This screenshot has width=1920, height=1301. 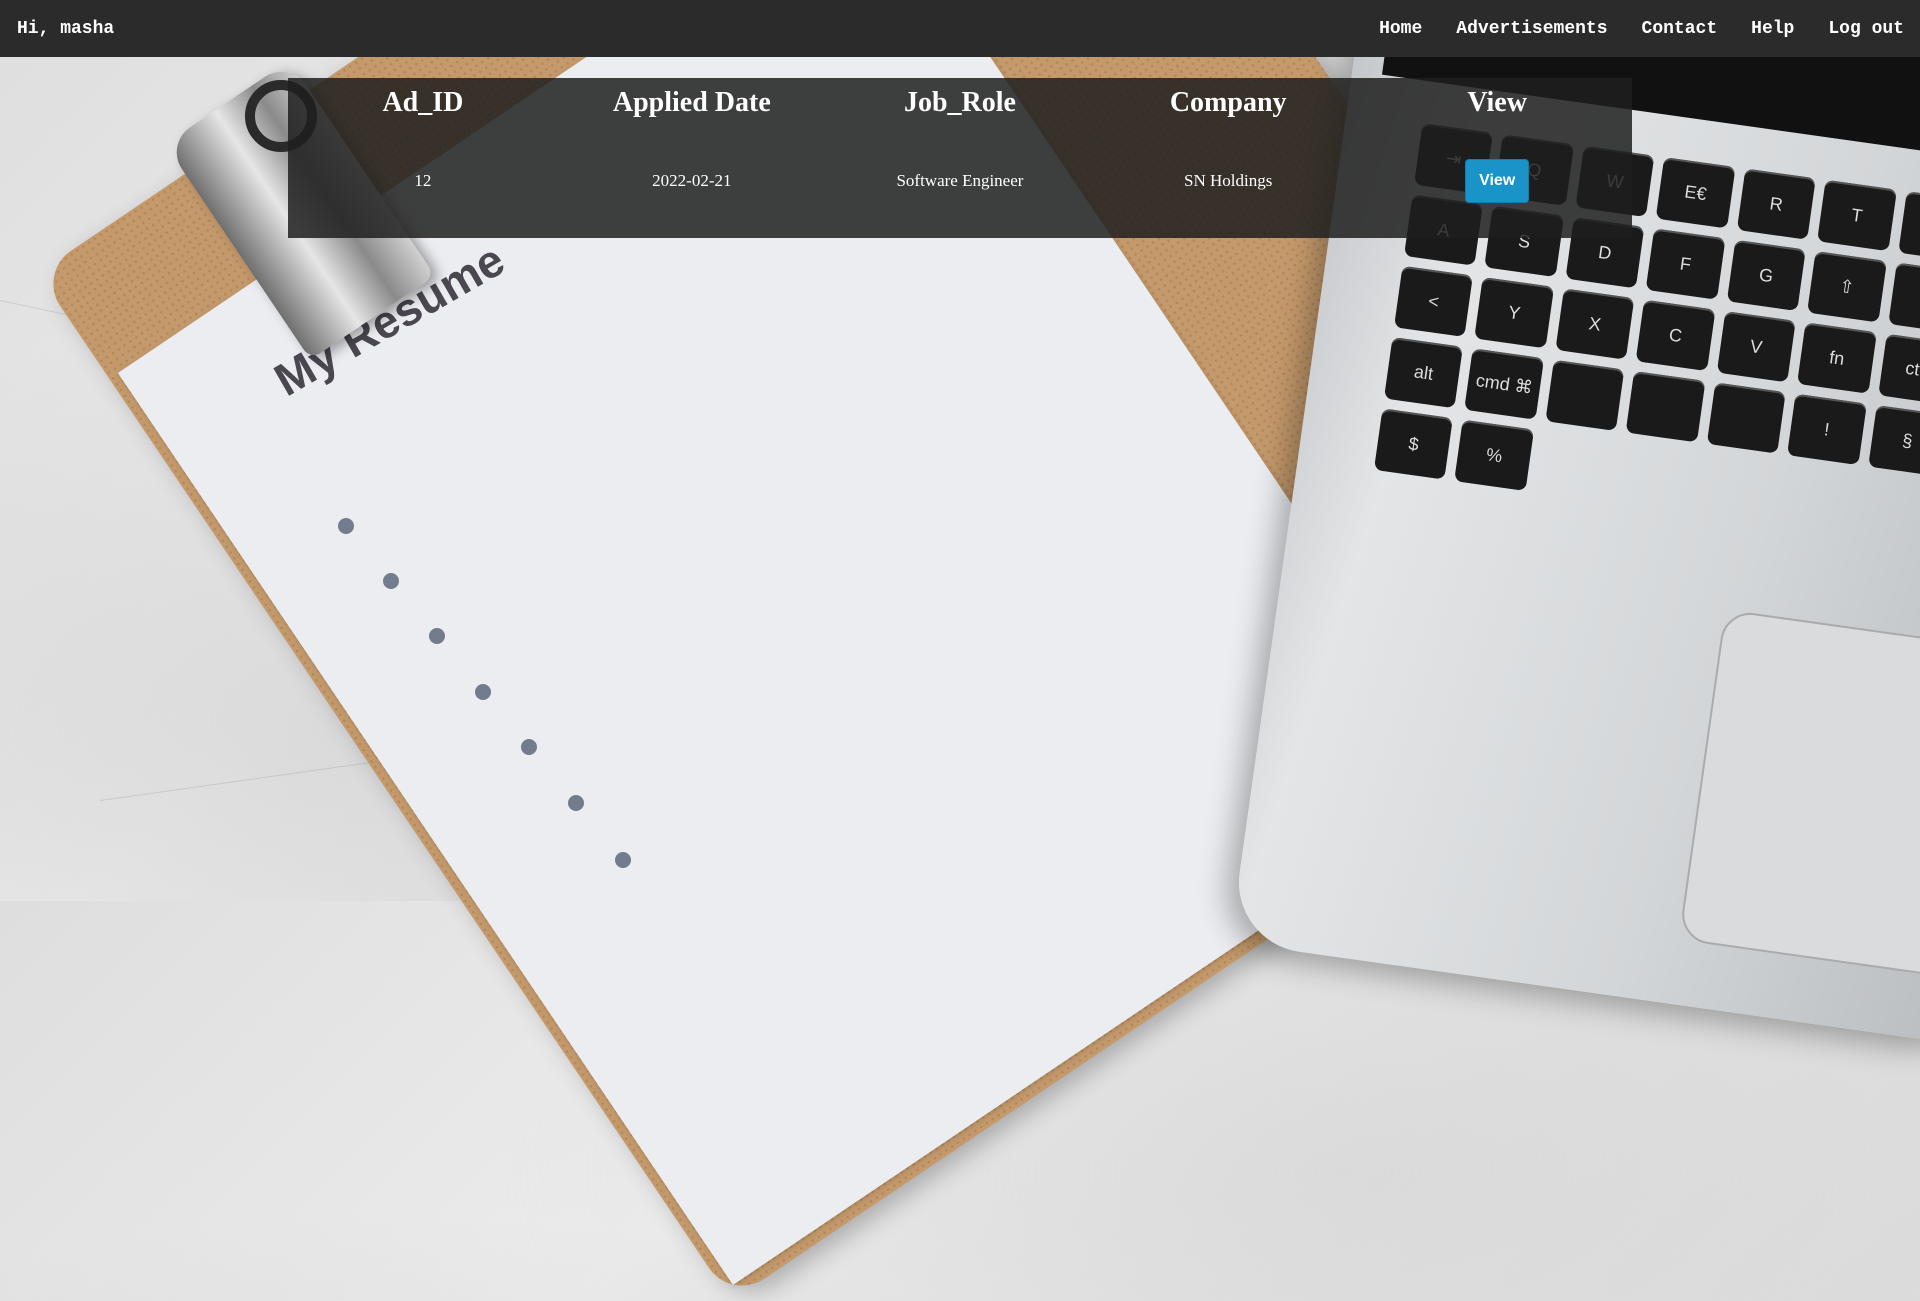 I want to click on cell-view: View, so click(x=1497, y=181).